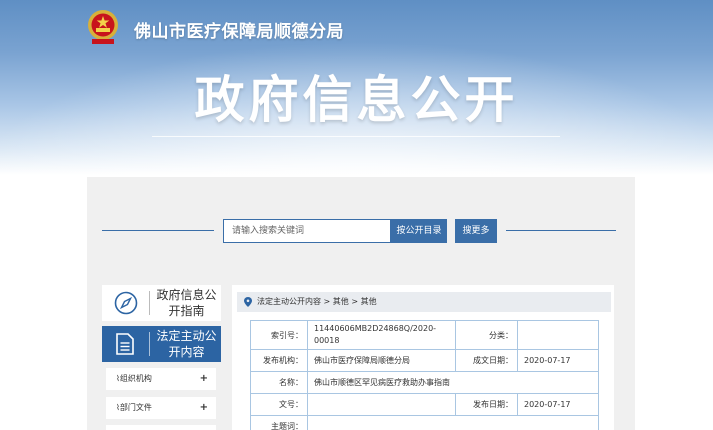 This screenshot has width=713, height=430. Describe the element at coordinates (476, 231) in the screenshot. I see `search-more-button: 搜更多` at that location.